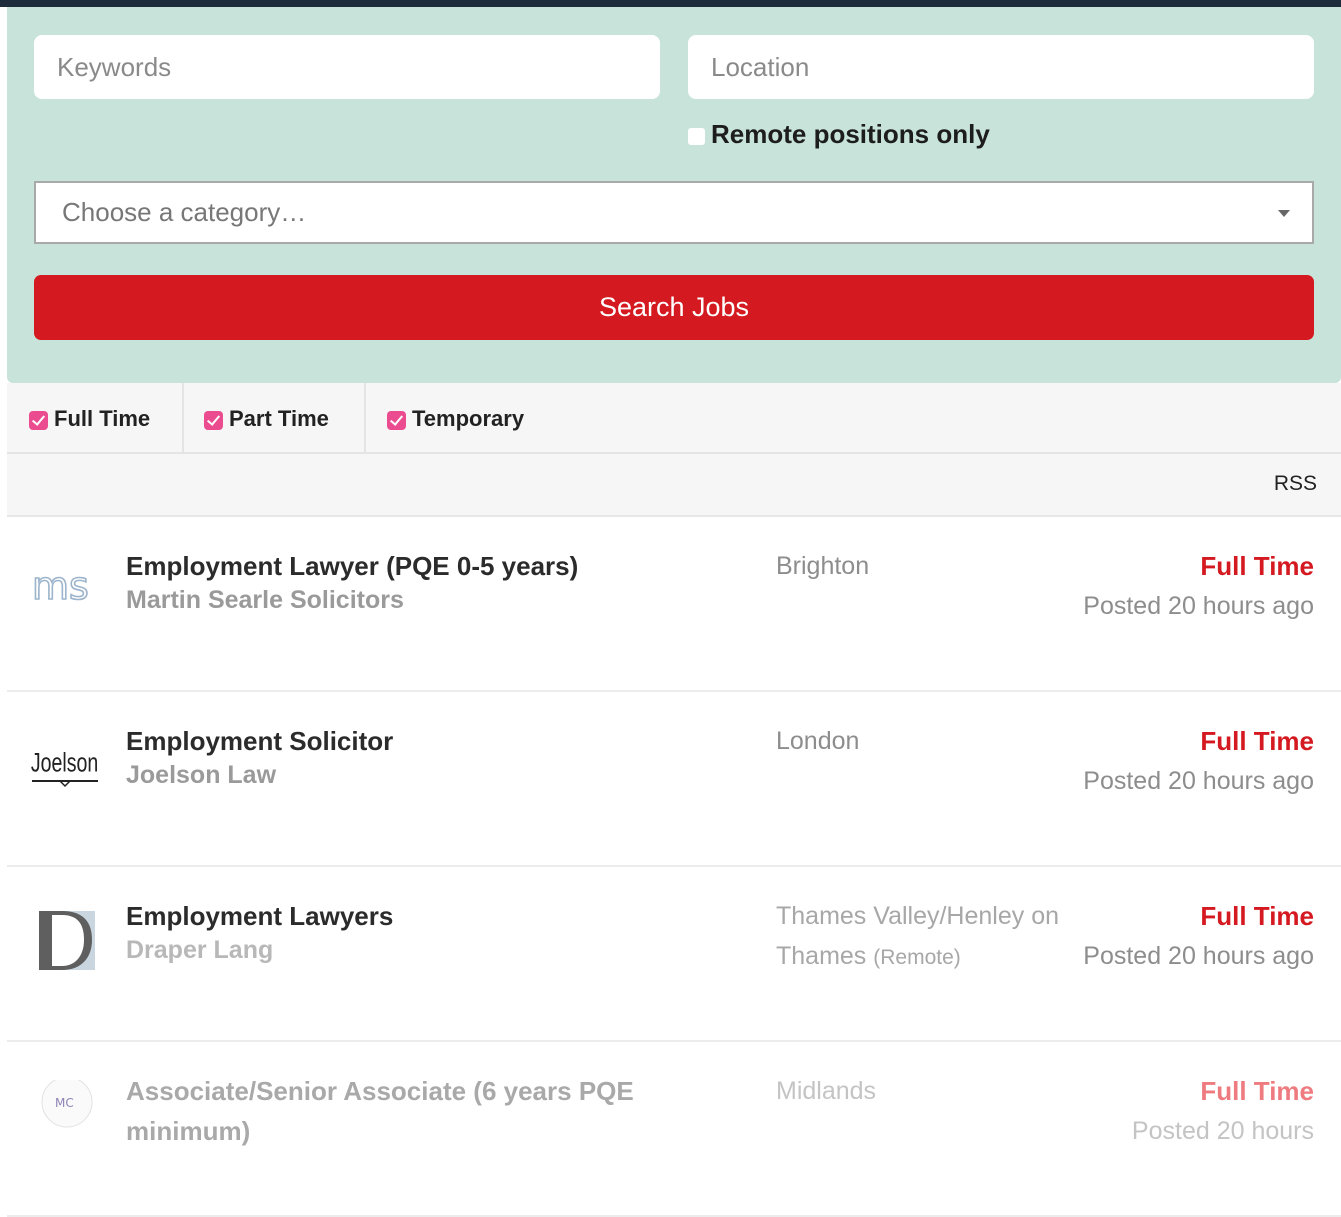  Describe the element at coordinates (201, 775) in the screenshot. I see `company-name: Joelson Law` at that location.